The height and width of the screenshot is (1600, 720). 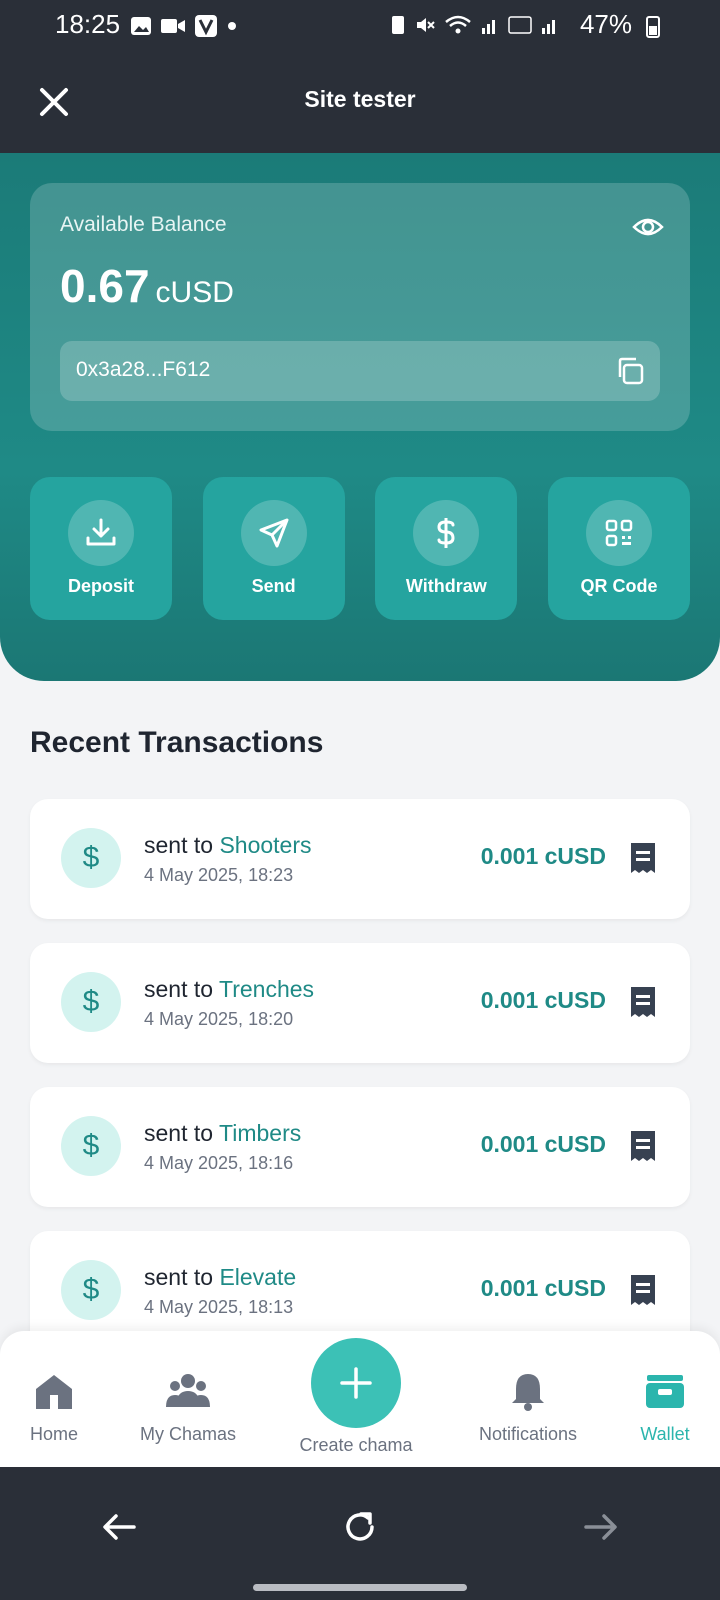 I want to click on recipient-name: Trenches, so click(x=267, y=989).